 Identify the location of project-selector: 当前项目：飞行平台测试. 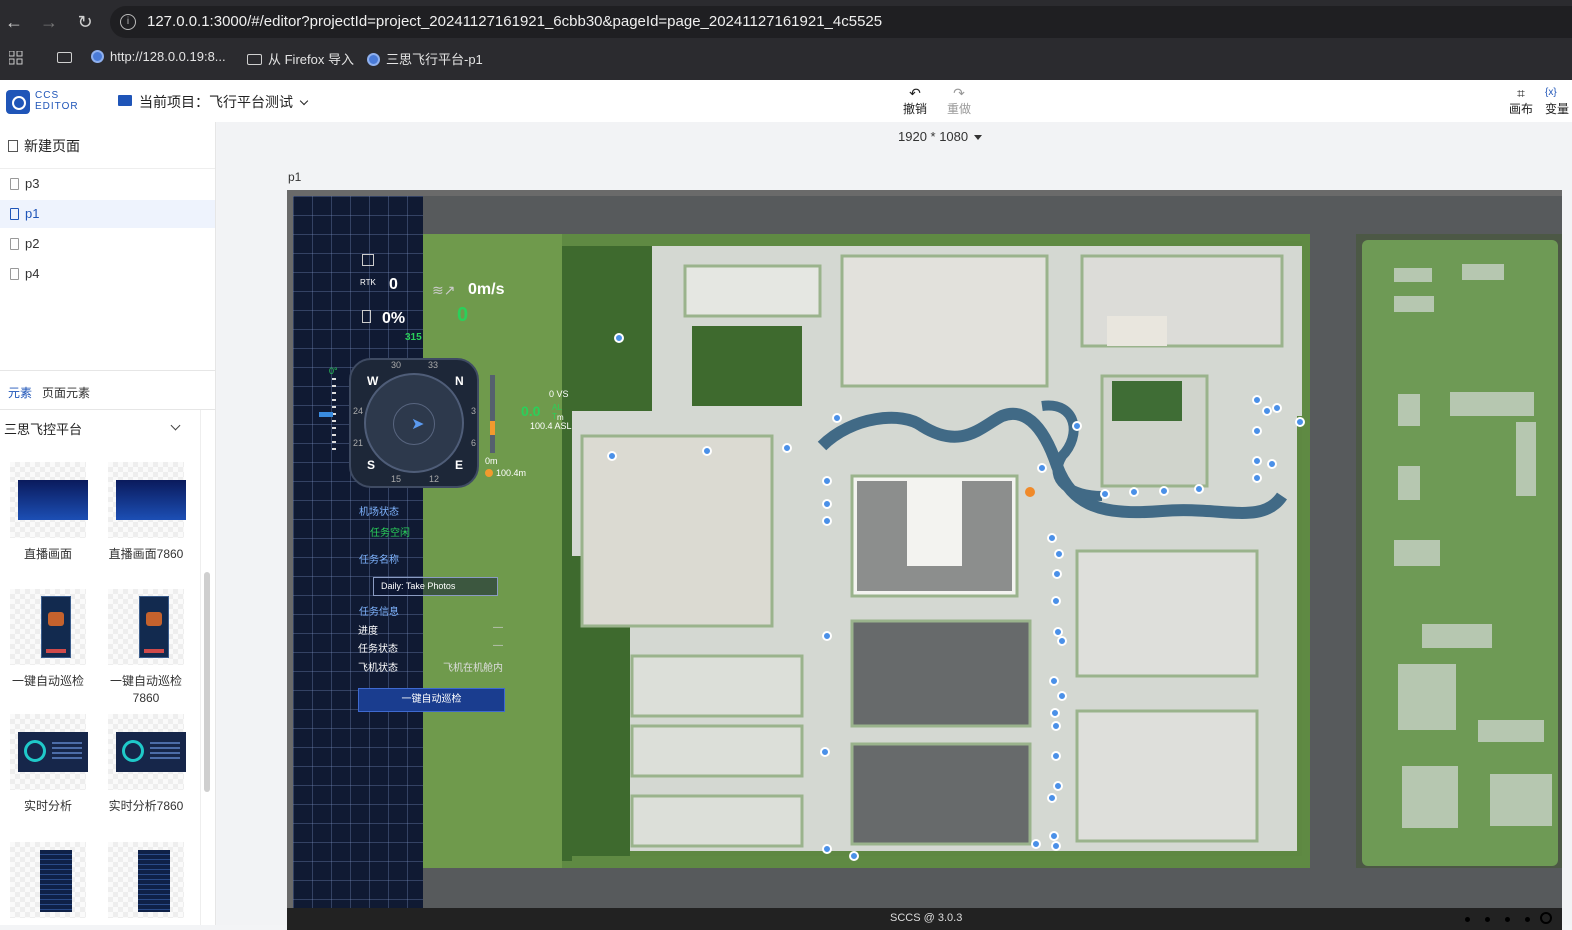
(224, 102).